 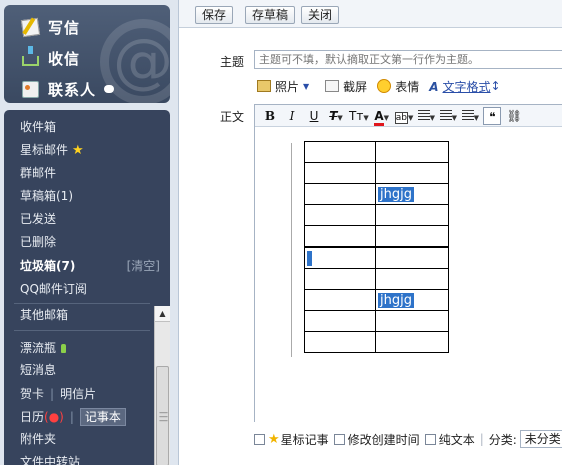 I want to click on quote-button: ❝, so click(x=492, y=115).